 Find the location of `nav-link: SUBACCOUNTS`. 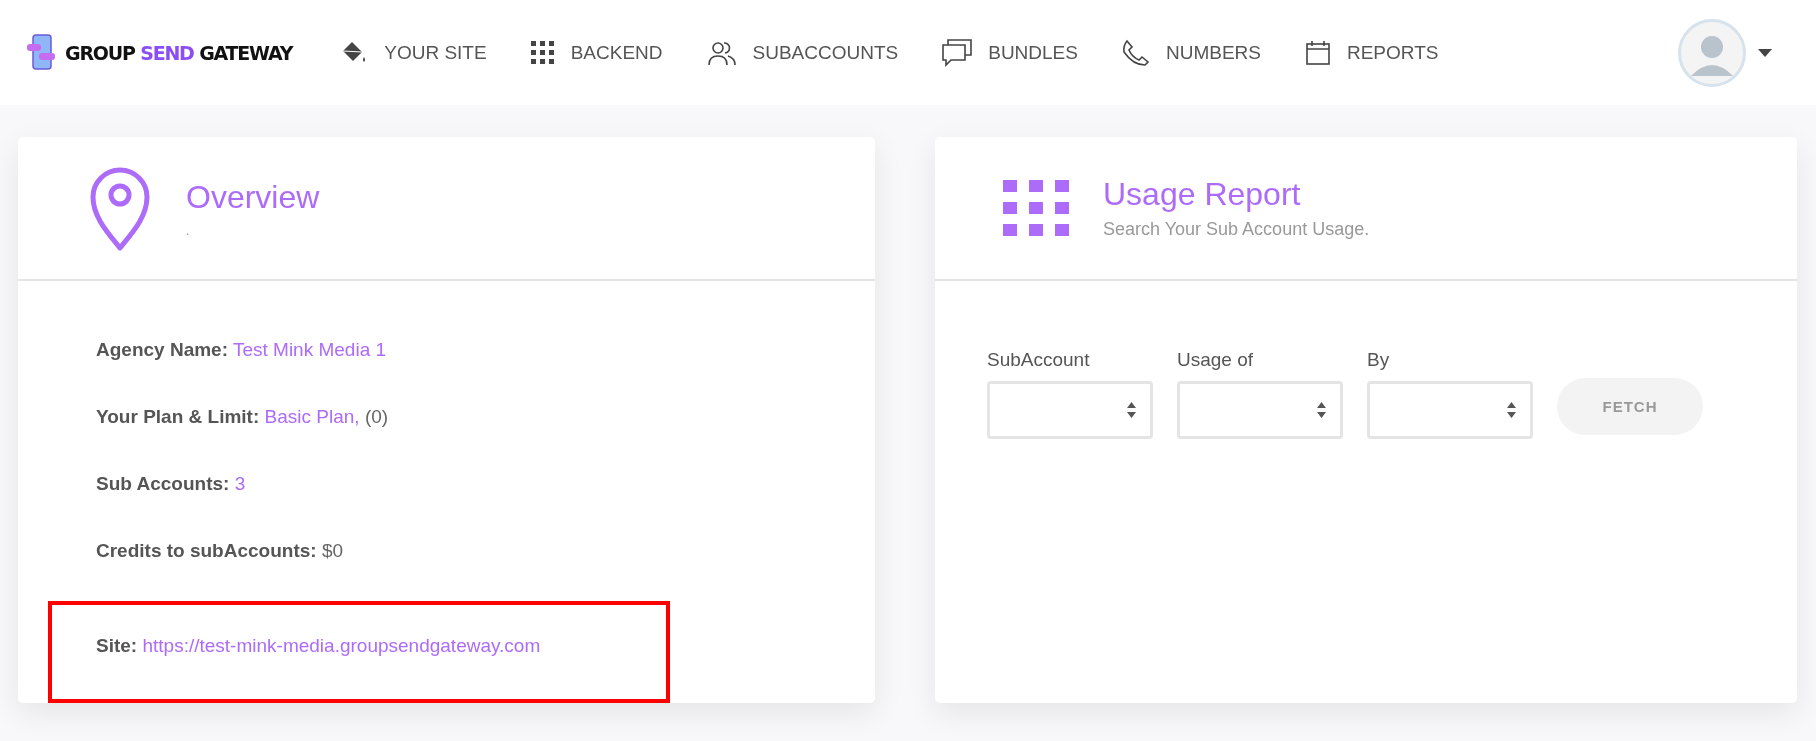

nav-link: SUBACCOUNTS is located at coordinates (802, 52).